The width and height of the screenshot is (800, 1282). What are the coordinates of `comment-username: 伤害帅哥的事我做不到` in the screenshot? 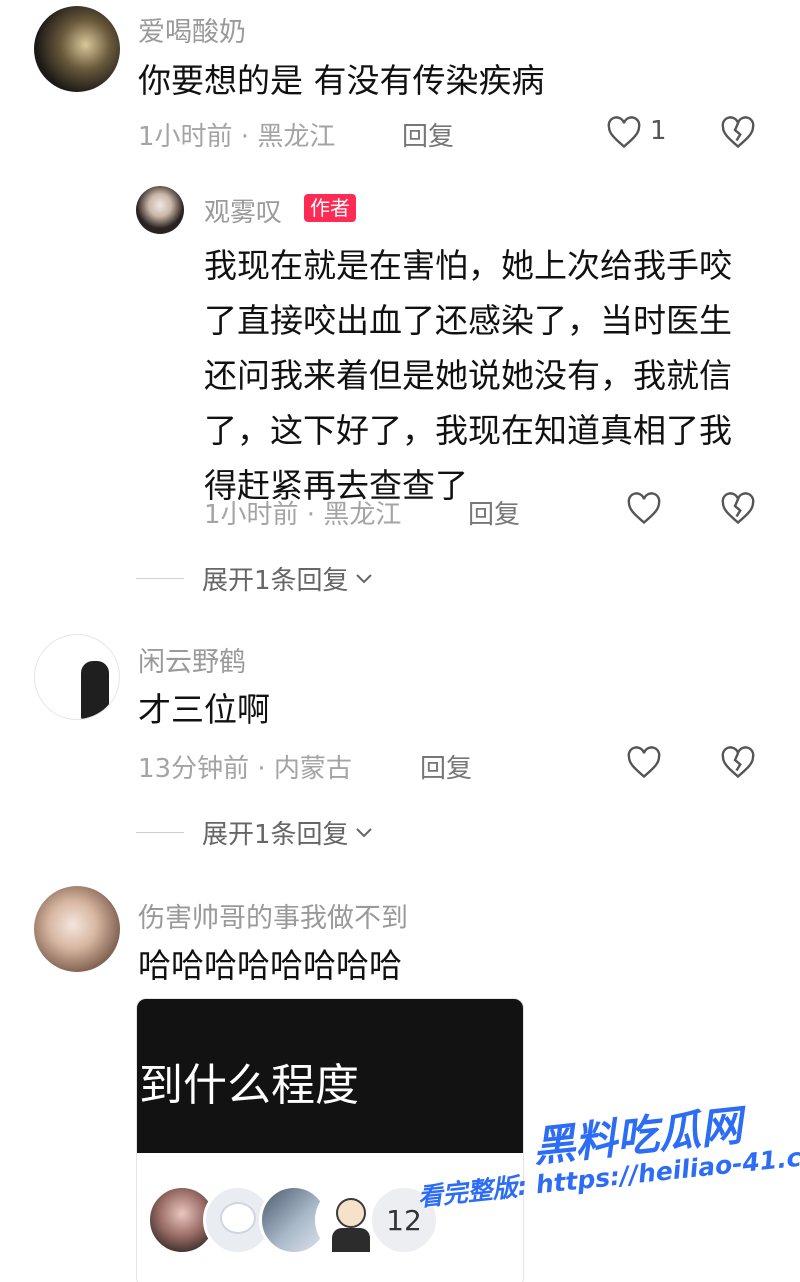 It's located at (273, 915).